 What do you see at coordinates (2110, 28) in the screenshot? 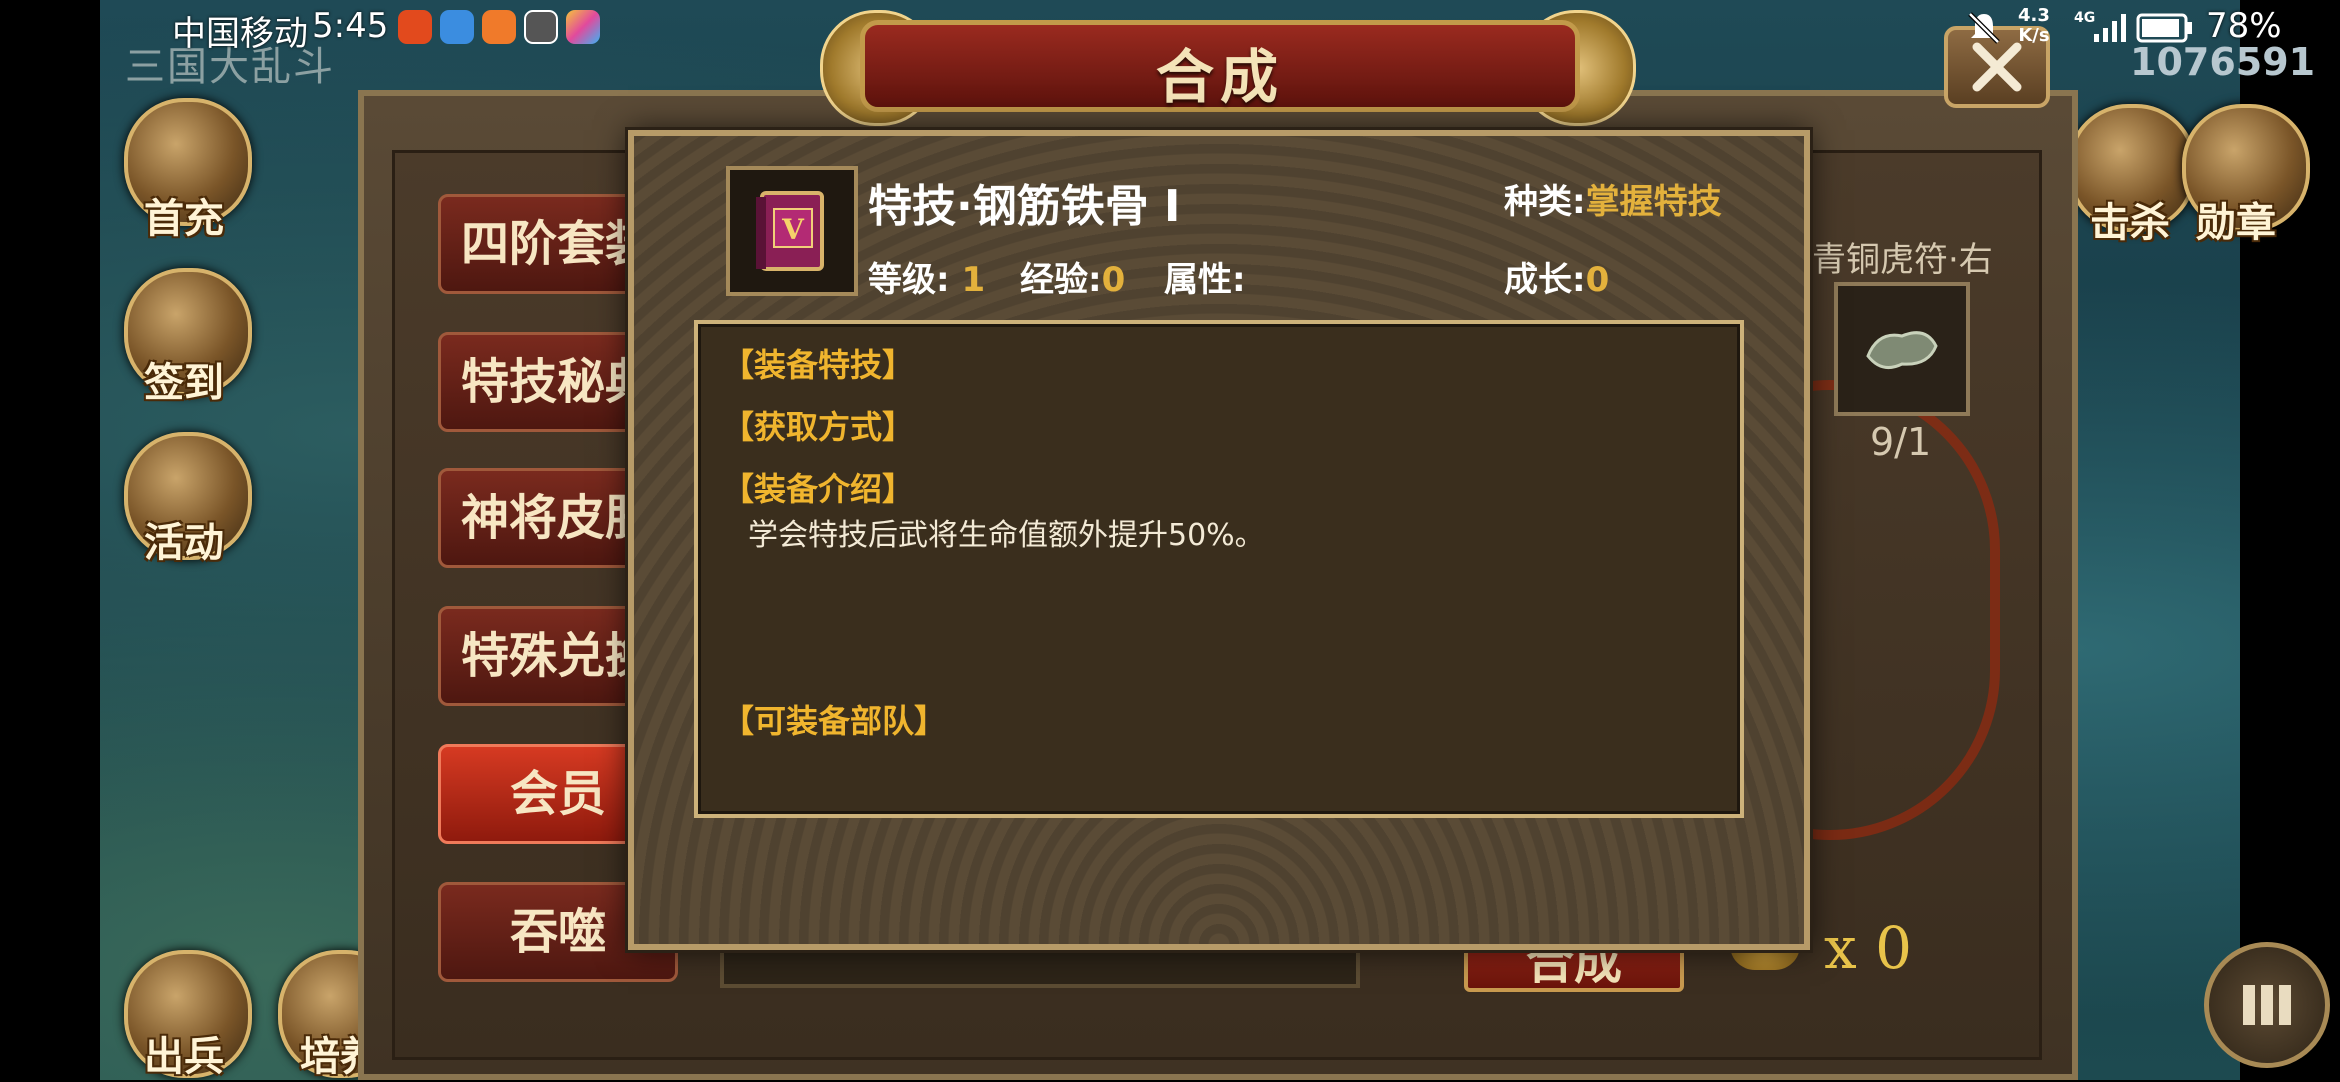
I see `signal-icon` at bounding box center [2110, 28].